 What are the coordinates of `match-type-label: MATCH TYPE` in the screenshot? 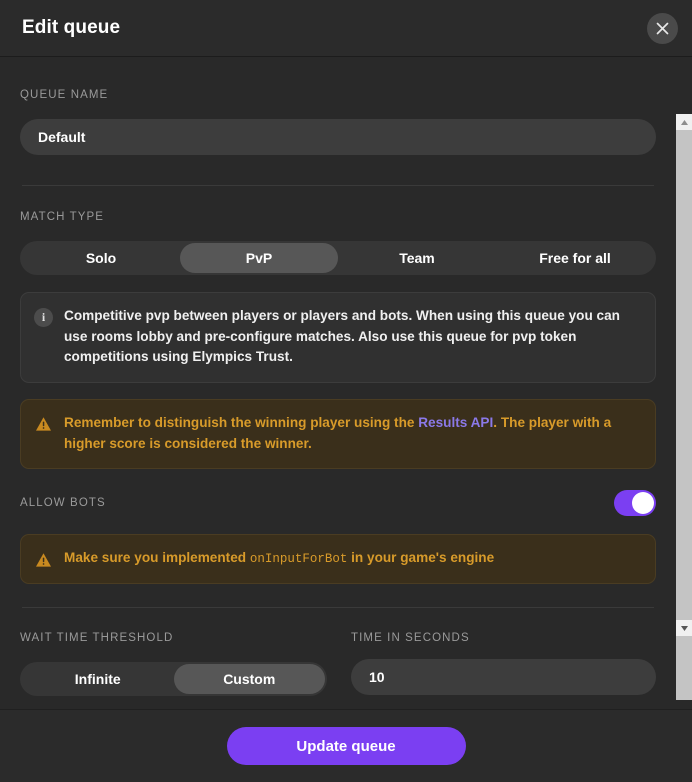 It's located at (62, 217).